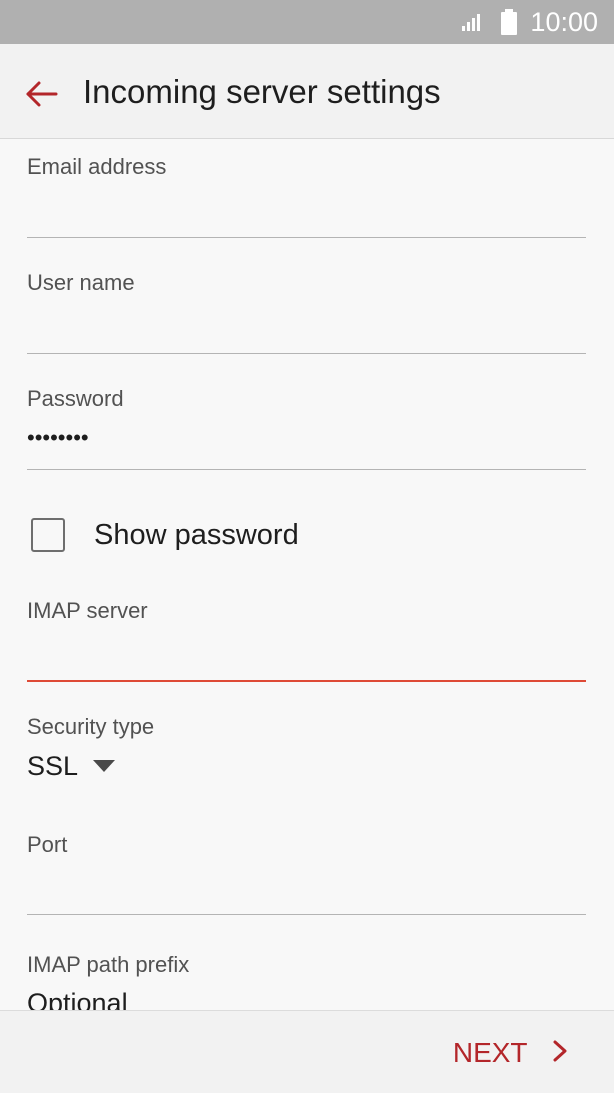 The image size is (614, 1093). What do you see at coordinates (564, 22) in the screenshot?
I see `status-time: 10:00` at bounding box center [564, 22].